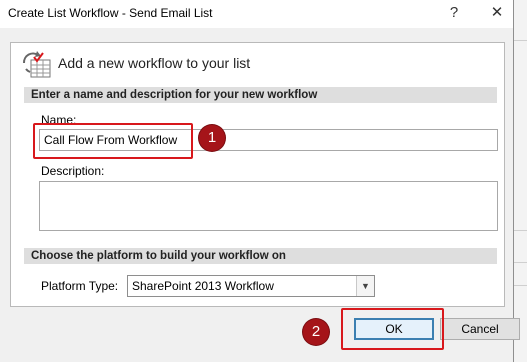 This screenshot has height=362, width=527. I want to click on window-title: Create List Workflow - Send Email List, so click(110, 13).